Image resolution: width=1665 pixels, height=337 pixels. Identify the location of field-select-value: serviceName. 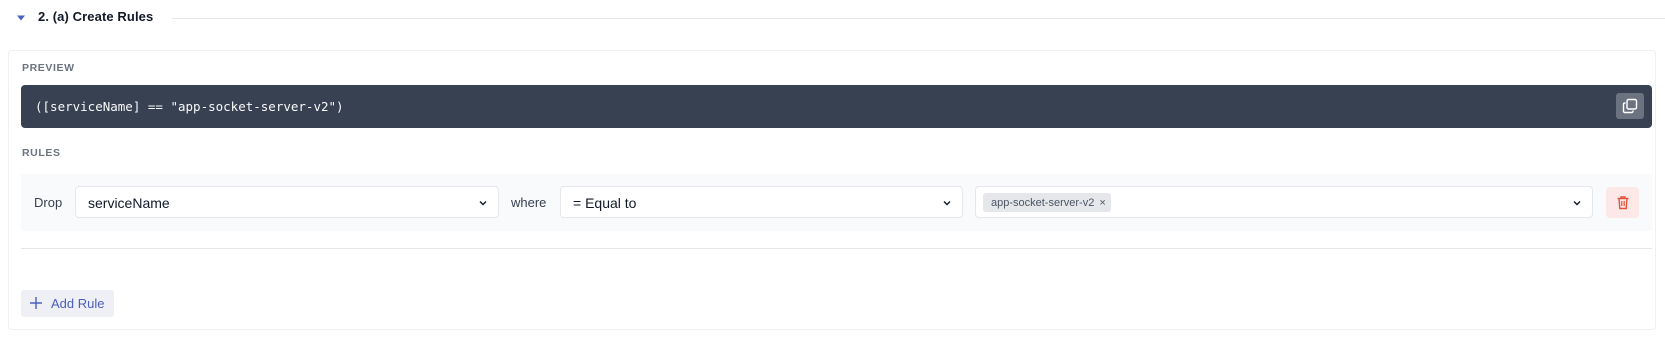
(129, 203).